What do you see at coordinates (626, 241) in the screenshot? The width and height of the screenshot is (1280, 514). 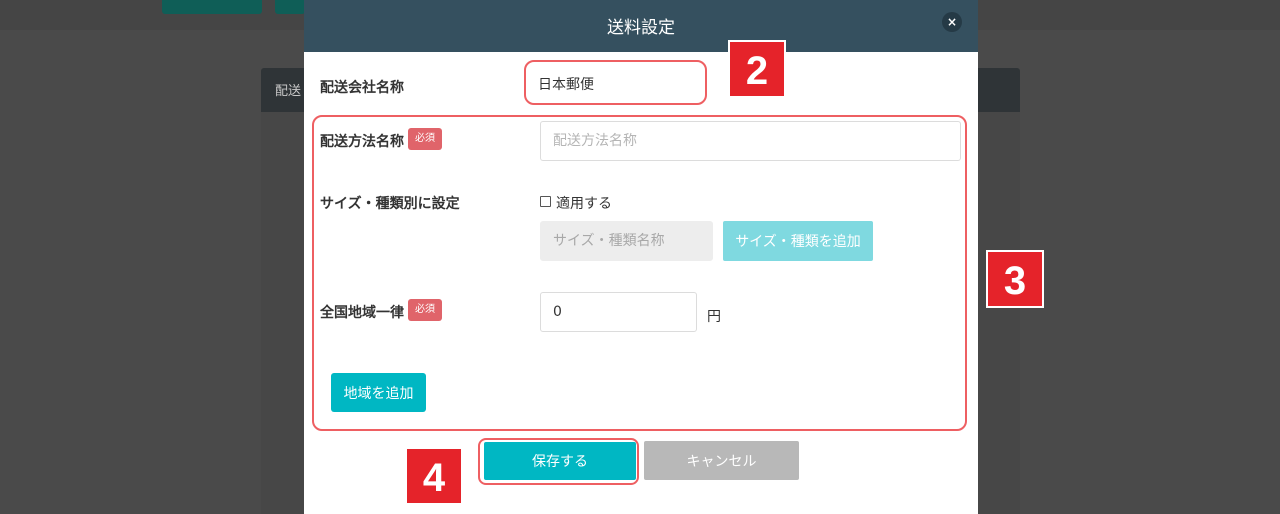 I see `size-type-name-input` at bounding box center [626, 241].